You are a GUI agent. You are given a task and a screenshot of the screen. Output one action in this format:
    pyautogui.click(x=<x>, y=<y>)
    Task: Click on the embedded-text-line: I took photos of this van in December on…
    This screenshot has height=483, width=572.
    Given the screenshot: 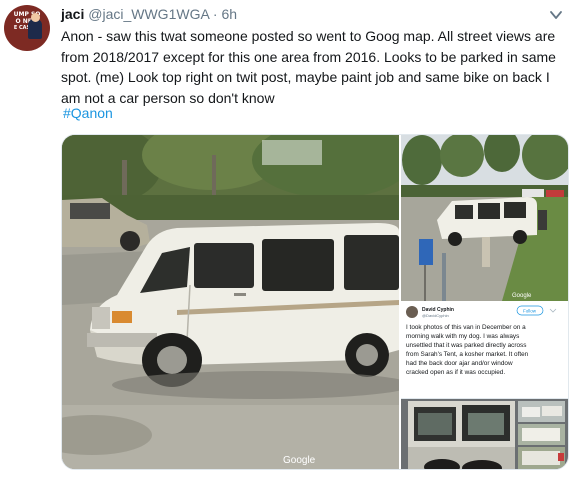 What is the action you would take?
    pyautogui.click(x=466, y=327)
    